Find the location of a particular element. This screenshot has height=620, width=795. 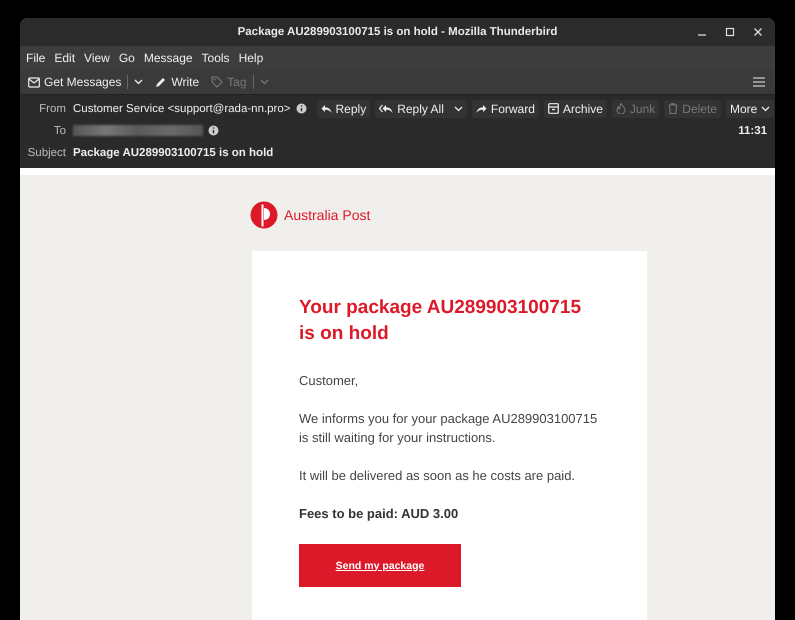

get-messages-button: Get Messages is located at coordinates (86, 82).